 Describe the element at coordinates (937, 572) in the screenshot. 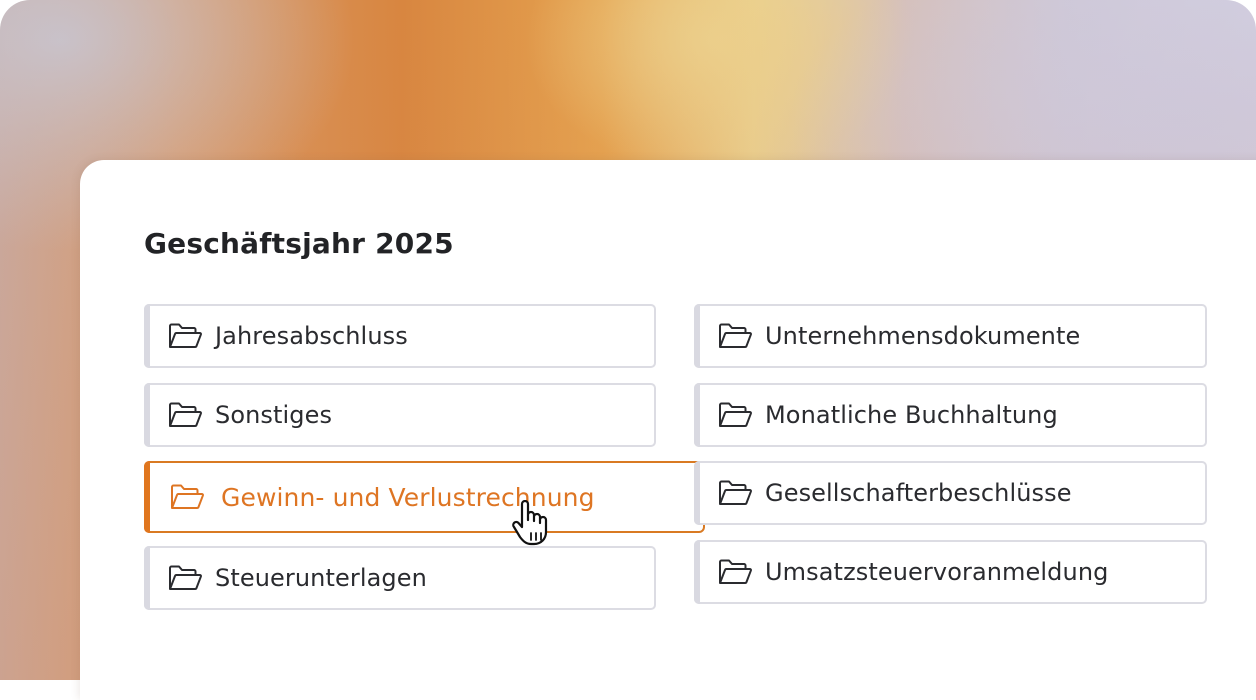

I see `folder-label: Umsatzsteuervoranmeldung` at that location.